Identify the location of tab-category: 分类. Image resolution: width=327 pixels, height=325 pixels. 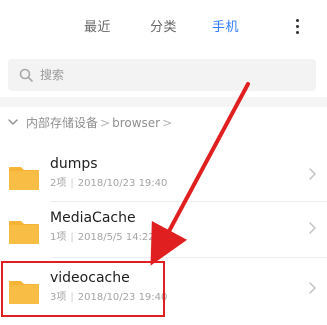
(163, 28).